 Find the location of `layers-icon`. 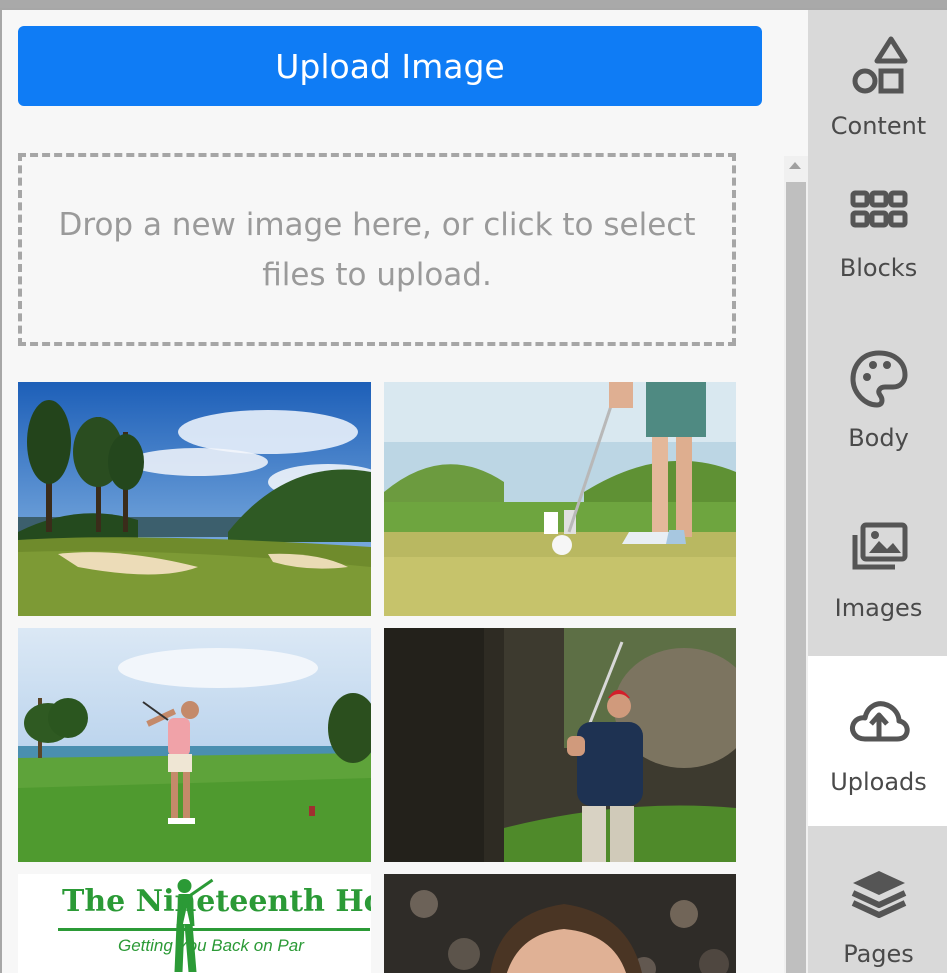

layers-icon is located at coordinates (879, 895).